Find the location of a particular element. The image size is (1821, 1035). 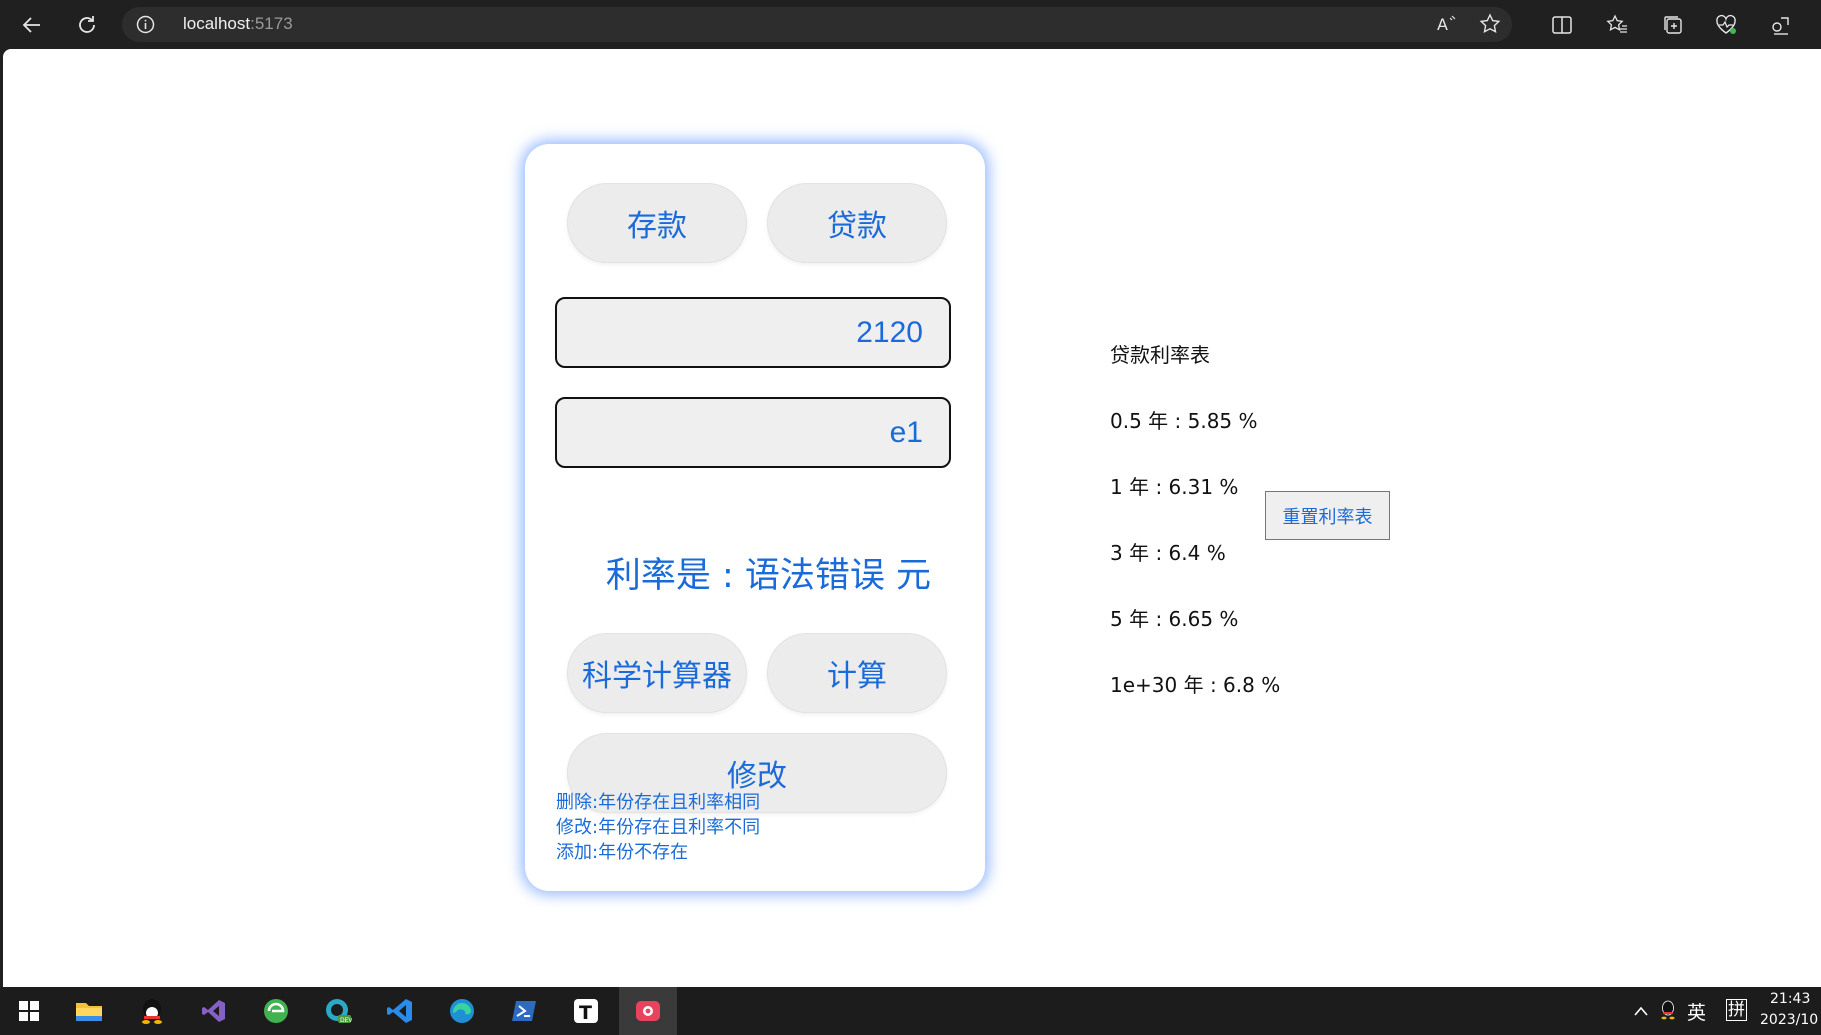

rate-row: 5 年 : 6.65 % is located at coordinates (1174, 619).